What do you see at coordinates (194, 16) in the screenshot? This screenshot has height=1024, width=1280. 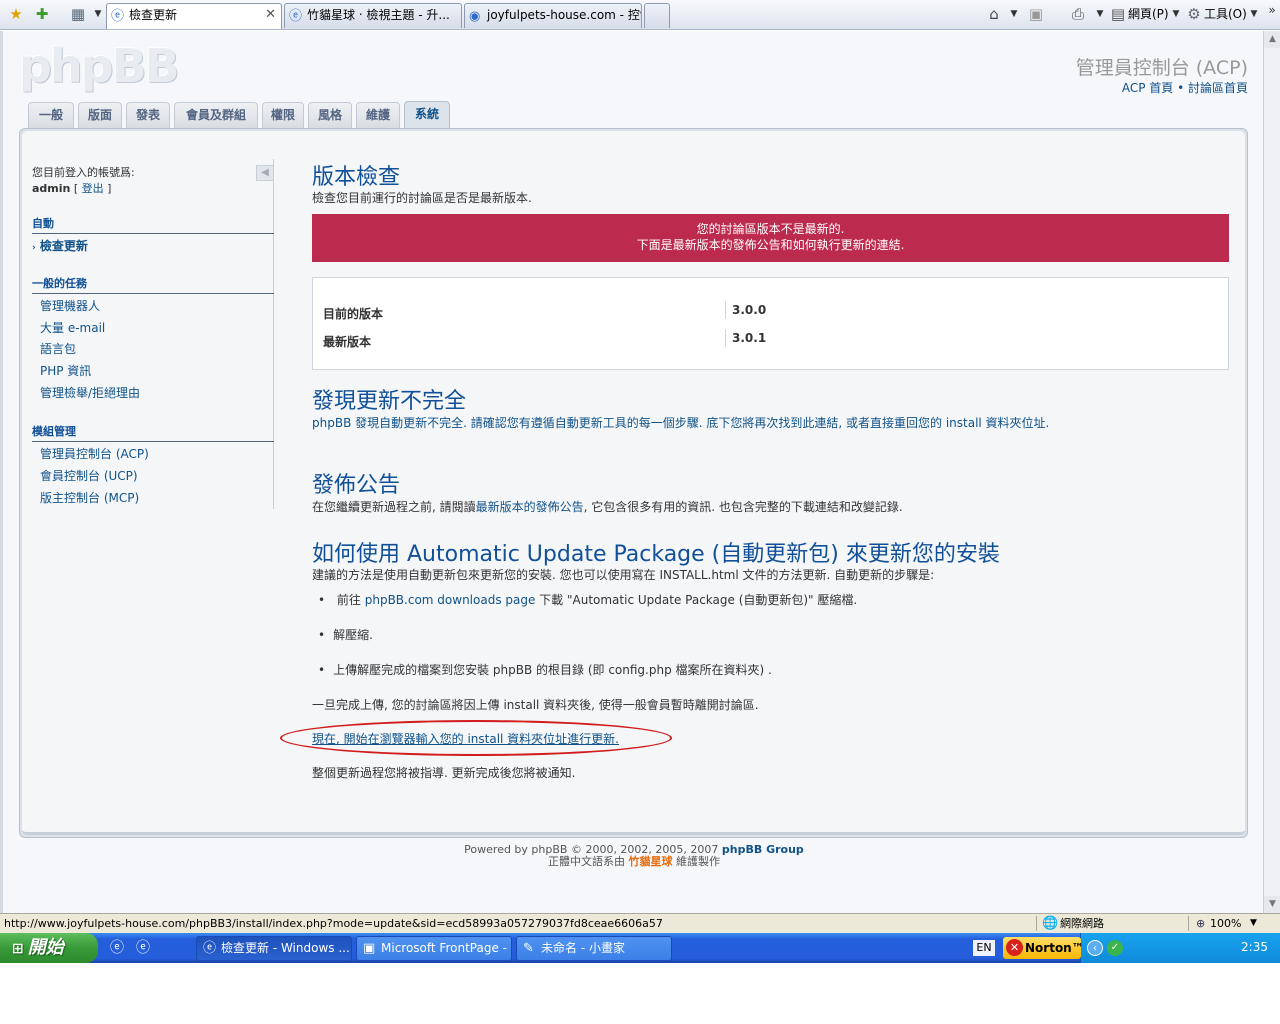 I see `browser-tab-check-update: ⓔ 檢查更新 ✕` at bounding box center [194, 16].